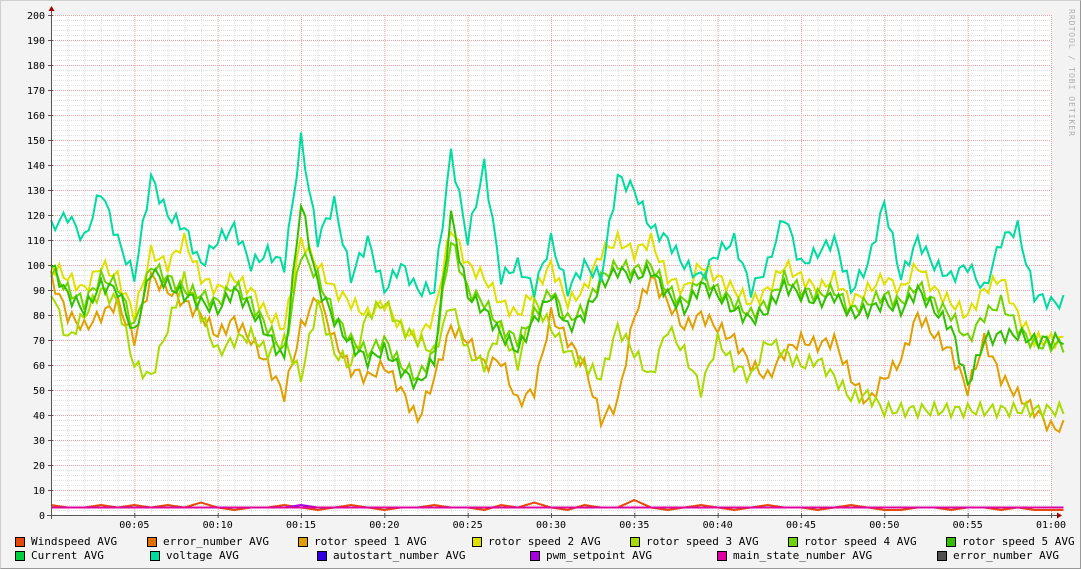 The height and width of the screenshot is (569, 1081). Describe the element at coordinates (42, 516) in the screenshot. I see `y-tick-label: 0` at that location.